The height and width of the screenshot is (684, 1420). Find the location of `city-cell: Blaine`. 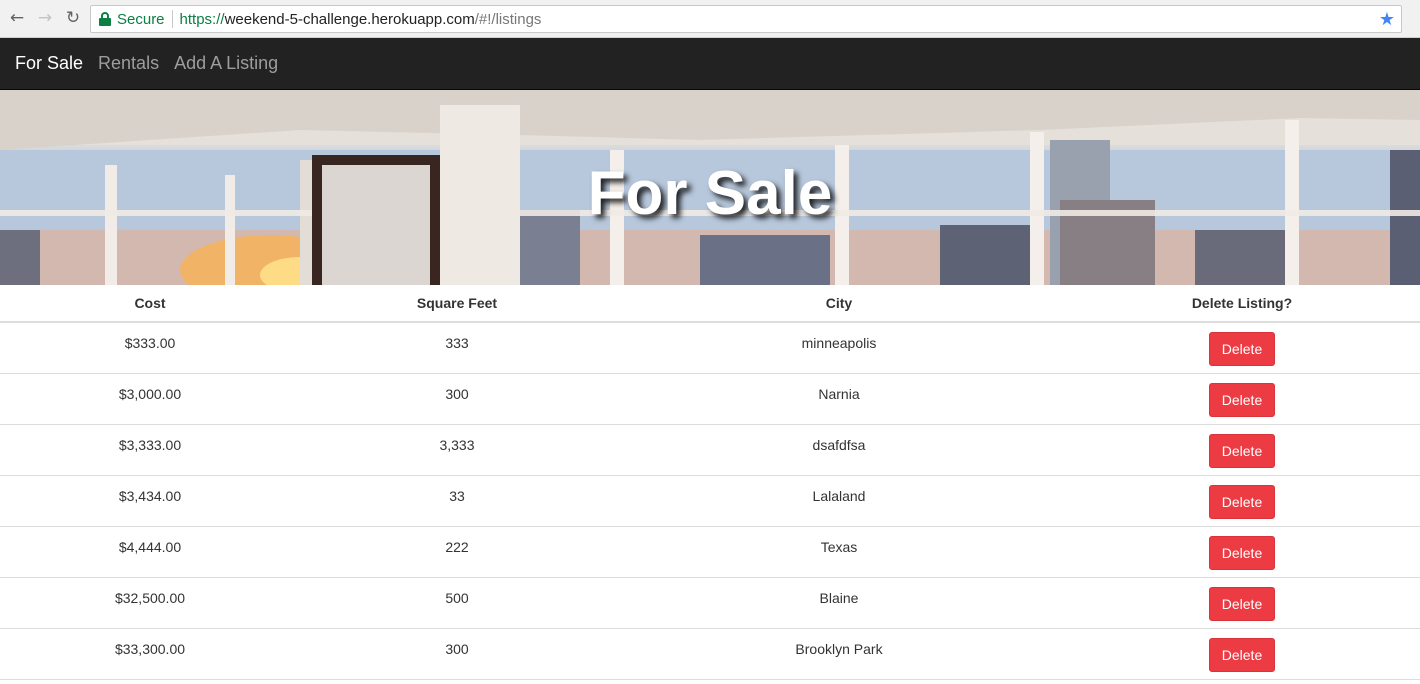

city-cell: Blaine is located at coordinates (839, 603).